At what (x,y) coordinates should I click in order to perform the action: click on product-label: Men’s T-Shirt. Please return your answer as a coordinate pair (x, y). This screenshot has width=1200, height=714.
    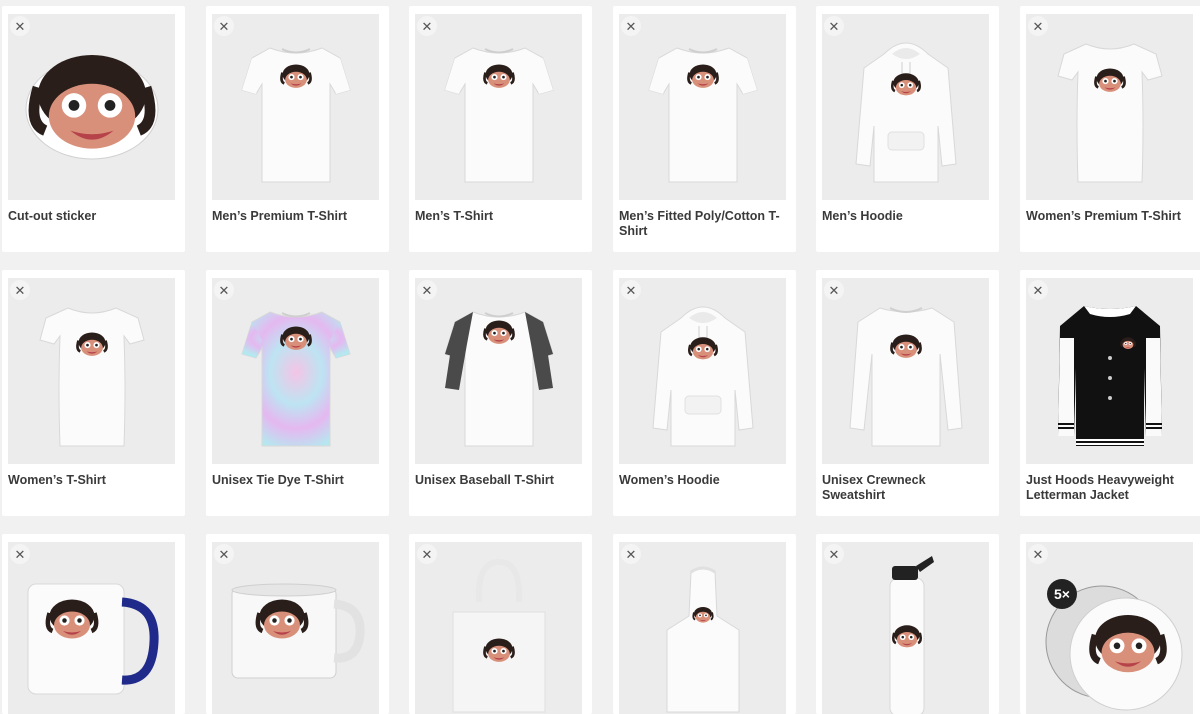
    Looking at the image, I should click on (454, 216).